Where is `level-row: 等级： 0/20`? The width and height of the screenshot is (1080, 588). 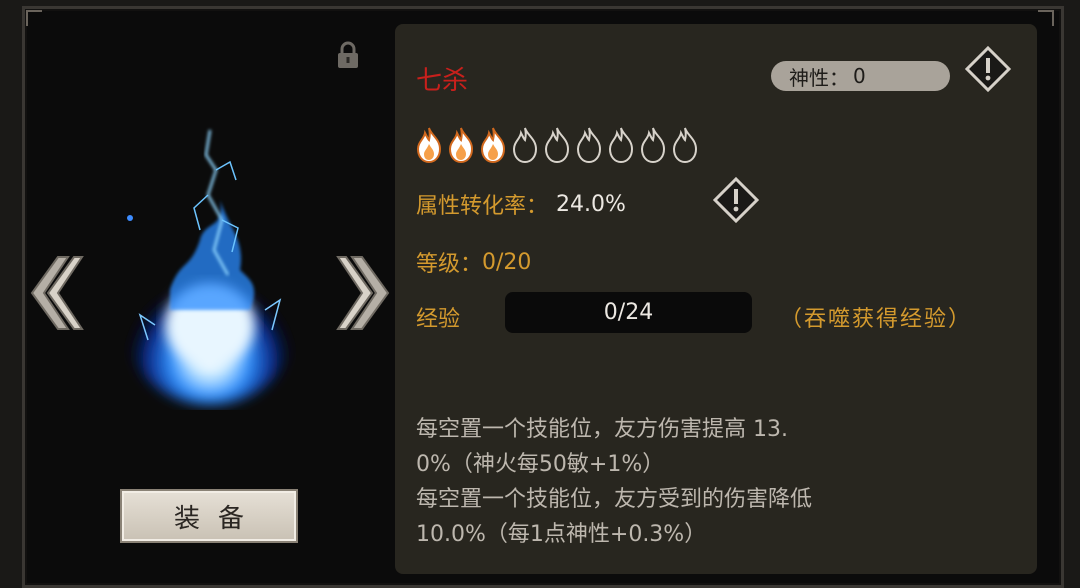
level-row: 等级： 0/20 is located at coordinates (473, 262).